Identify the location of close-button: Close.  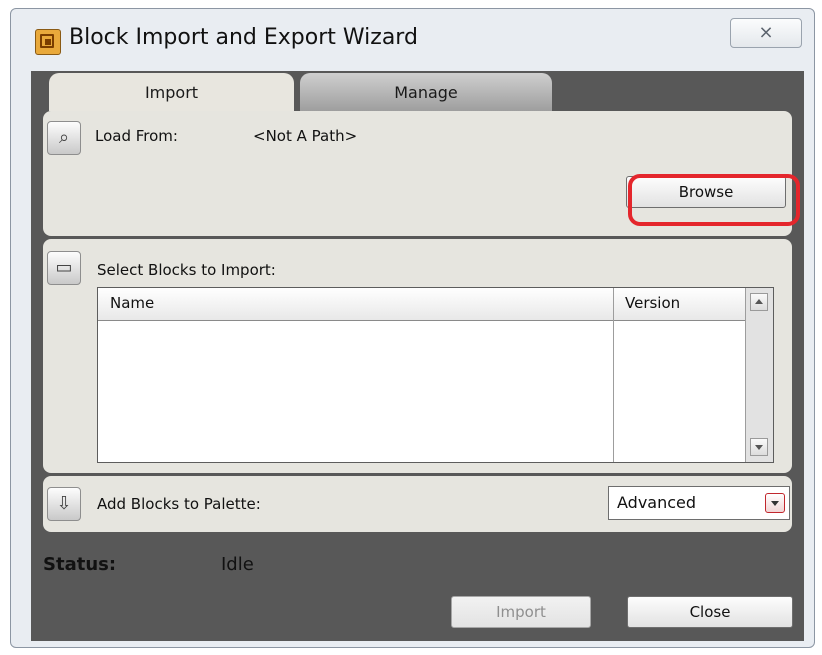
(710, 612).